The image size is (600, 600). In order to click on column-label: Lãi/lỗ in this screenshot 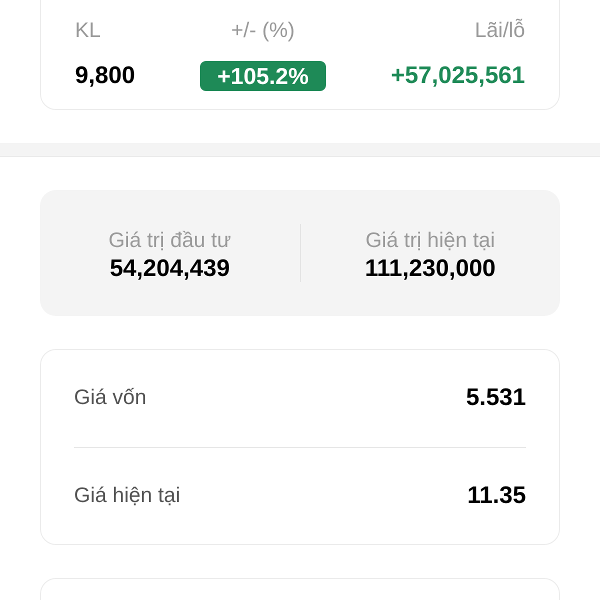, I will do `click(499, 31)`.